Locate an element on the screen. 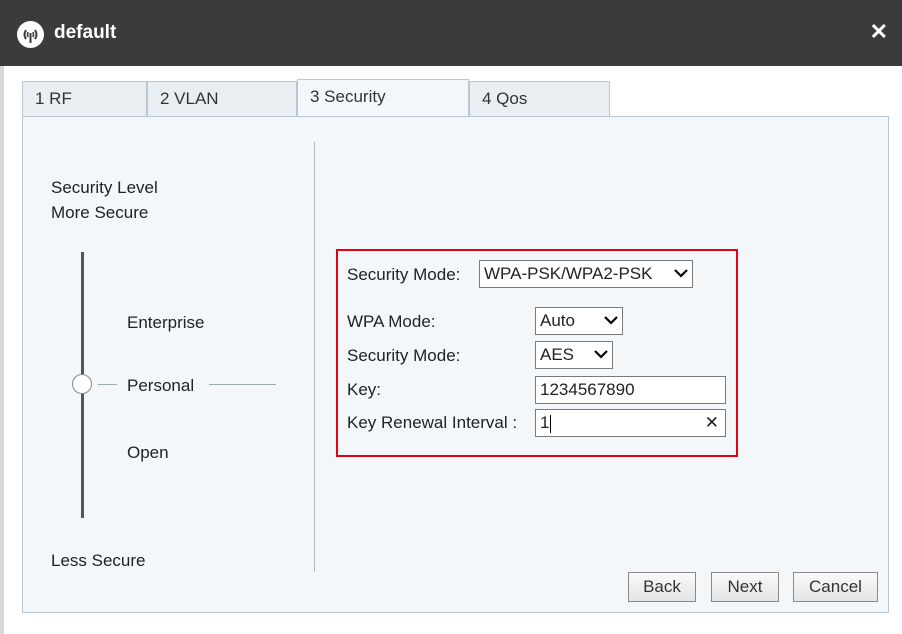 The width and height of the screenshot is (902, 634). encryption-label: Security Mode: is located at coordinates (404, 355).